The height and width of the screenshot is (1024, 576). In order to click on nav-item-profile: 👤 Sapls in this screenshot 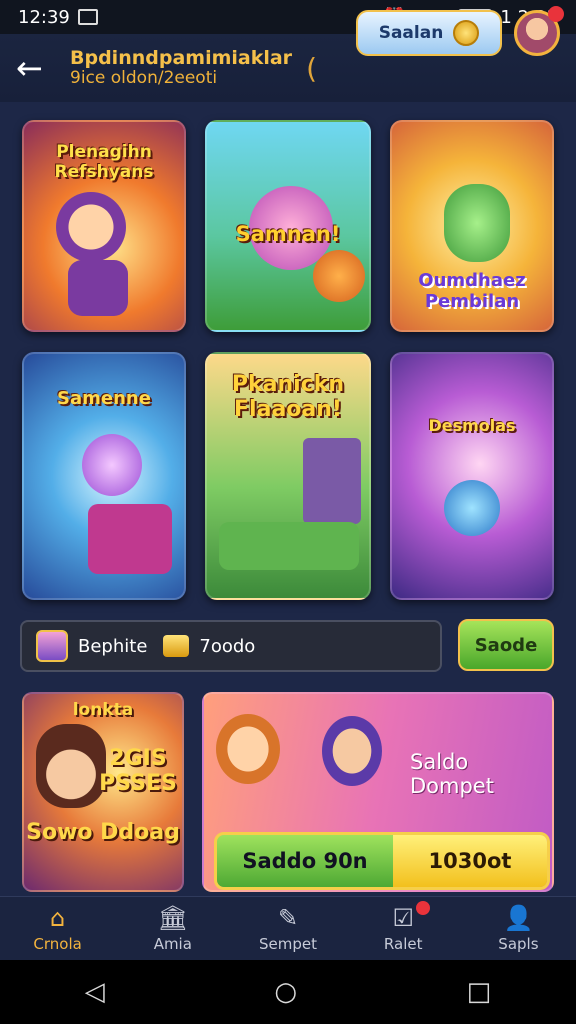, I will do `click(518, 928)`.